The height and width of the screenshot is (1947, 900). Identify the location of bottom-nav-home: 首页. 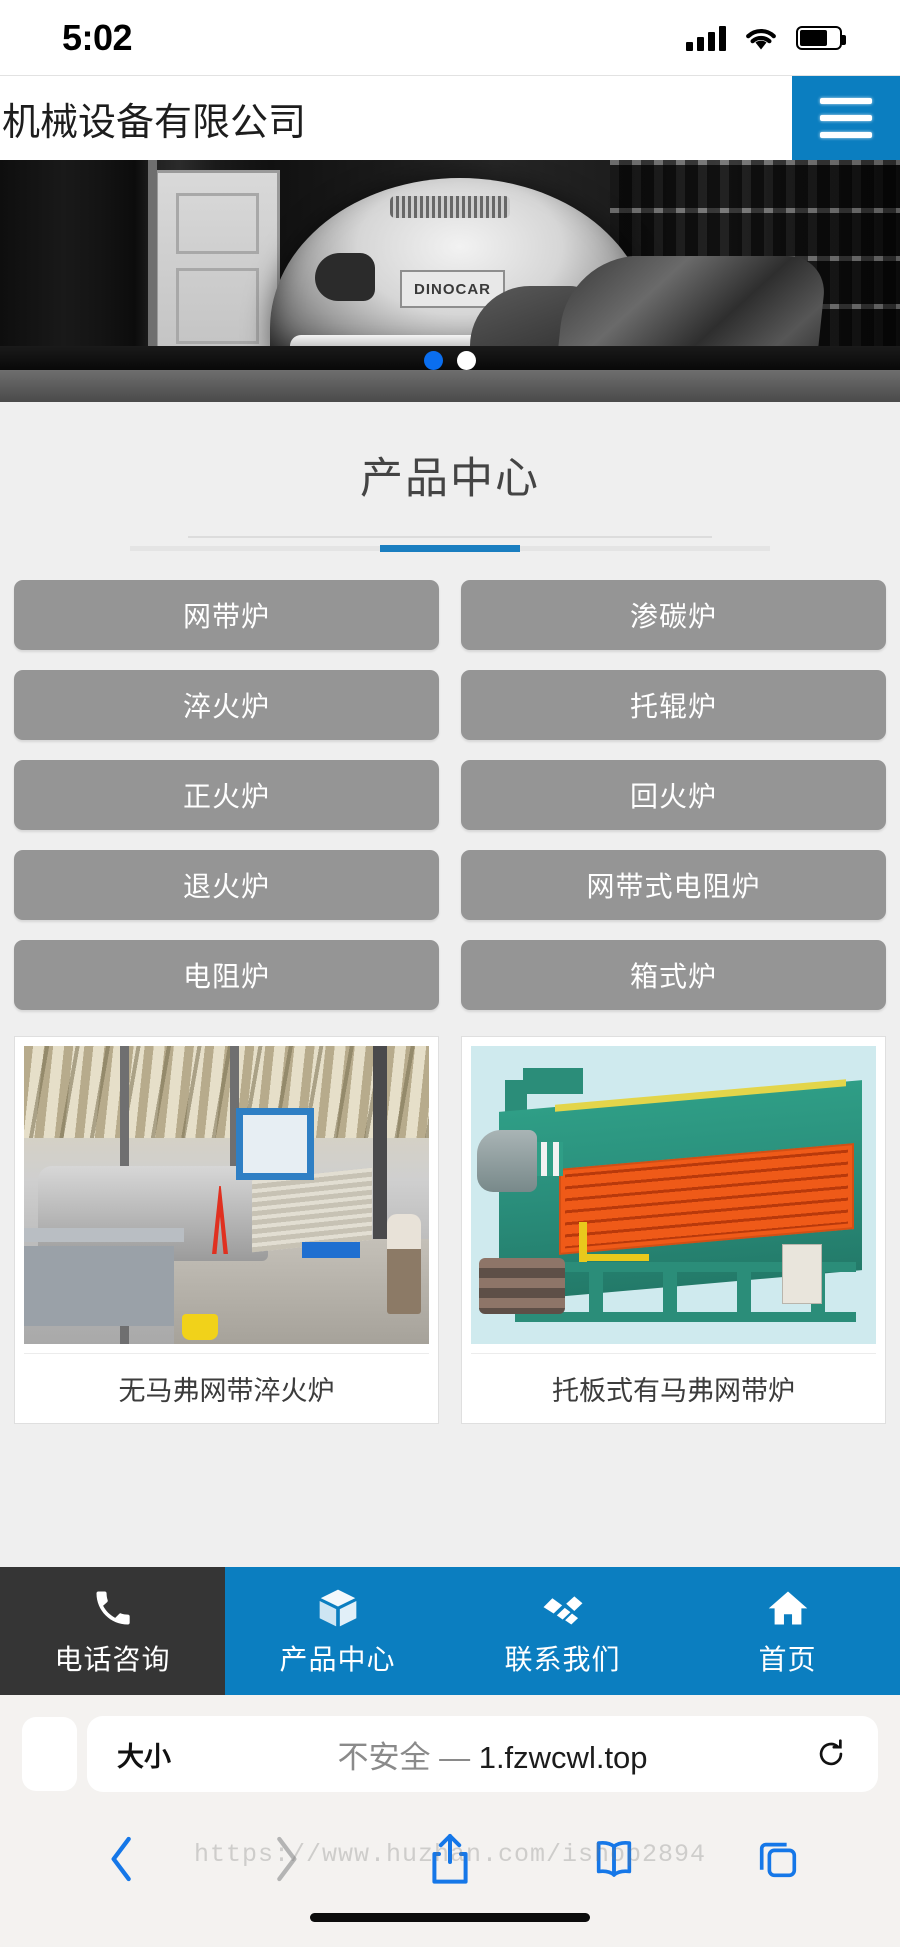
(787, 1631).